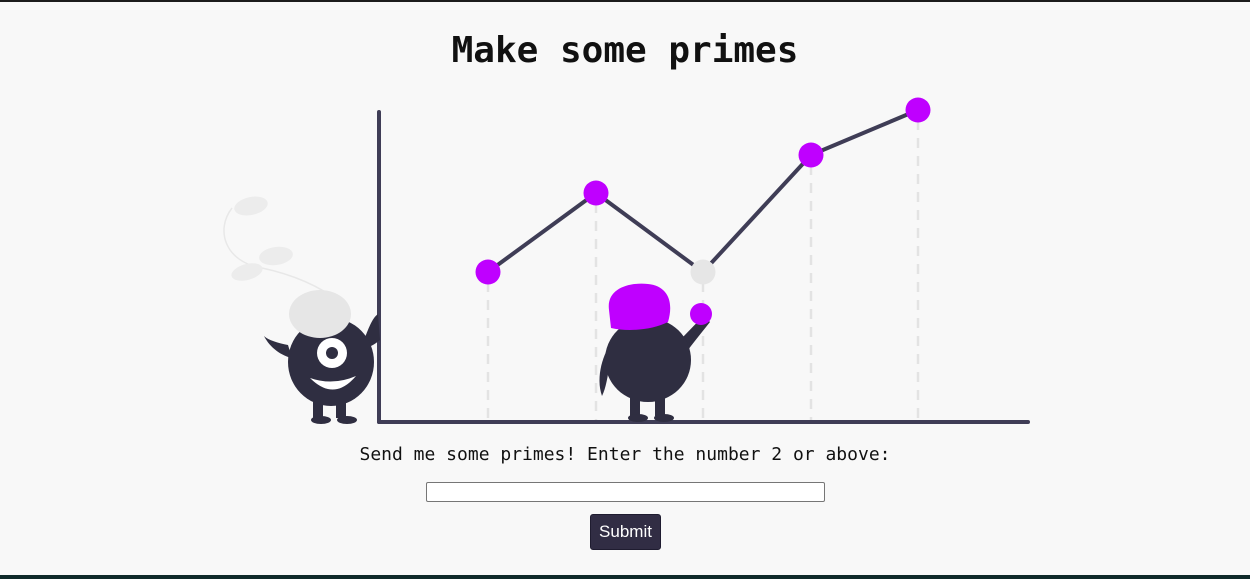 This screenshot has height=579, width=1250. Describe the element at coordinates (625, 532) in the screenshot. I see `submit-button: Submit` at that location.